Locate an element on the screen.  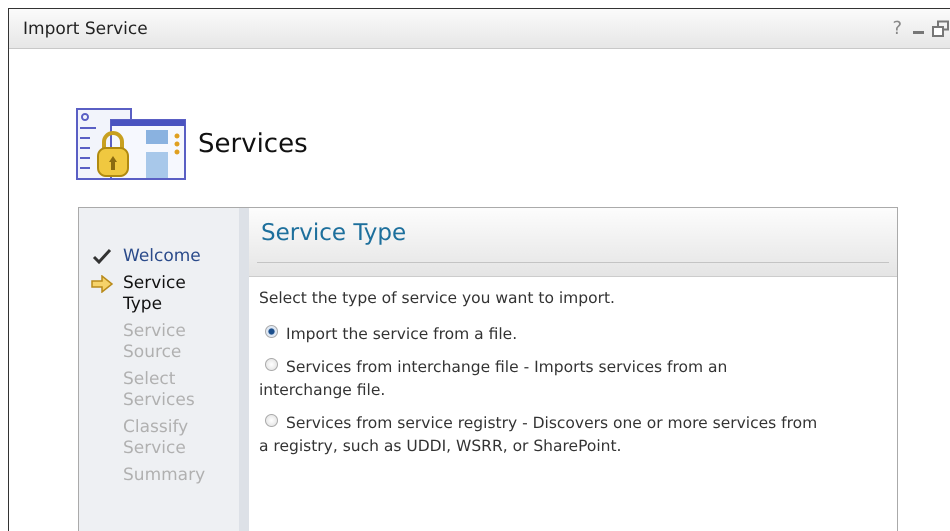
services-logo-icon is located at coordinates (131, 144).